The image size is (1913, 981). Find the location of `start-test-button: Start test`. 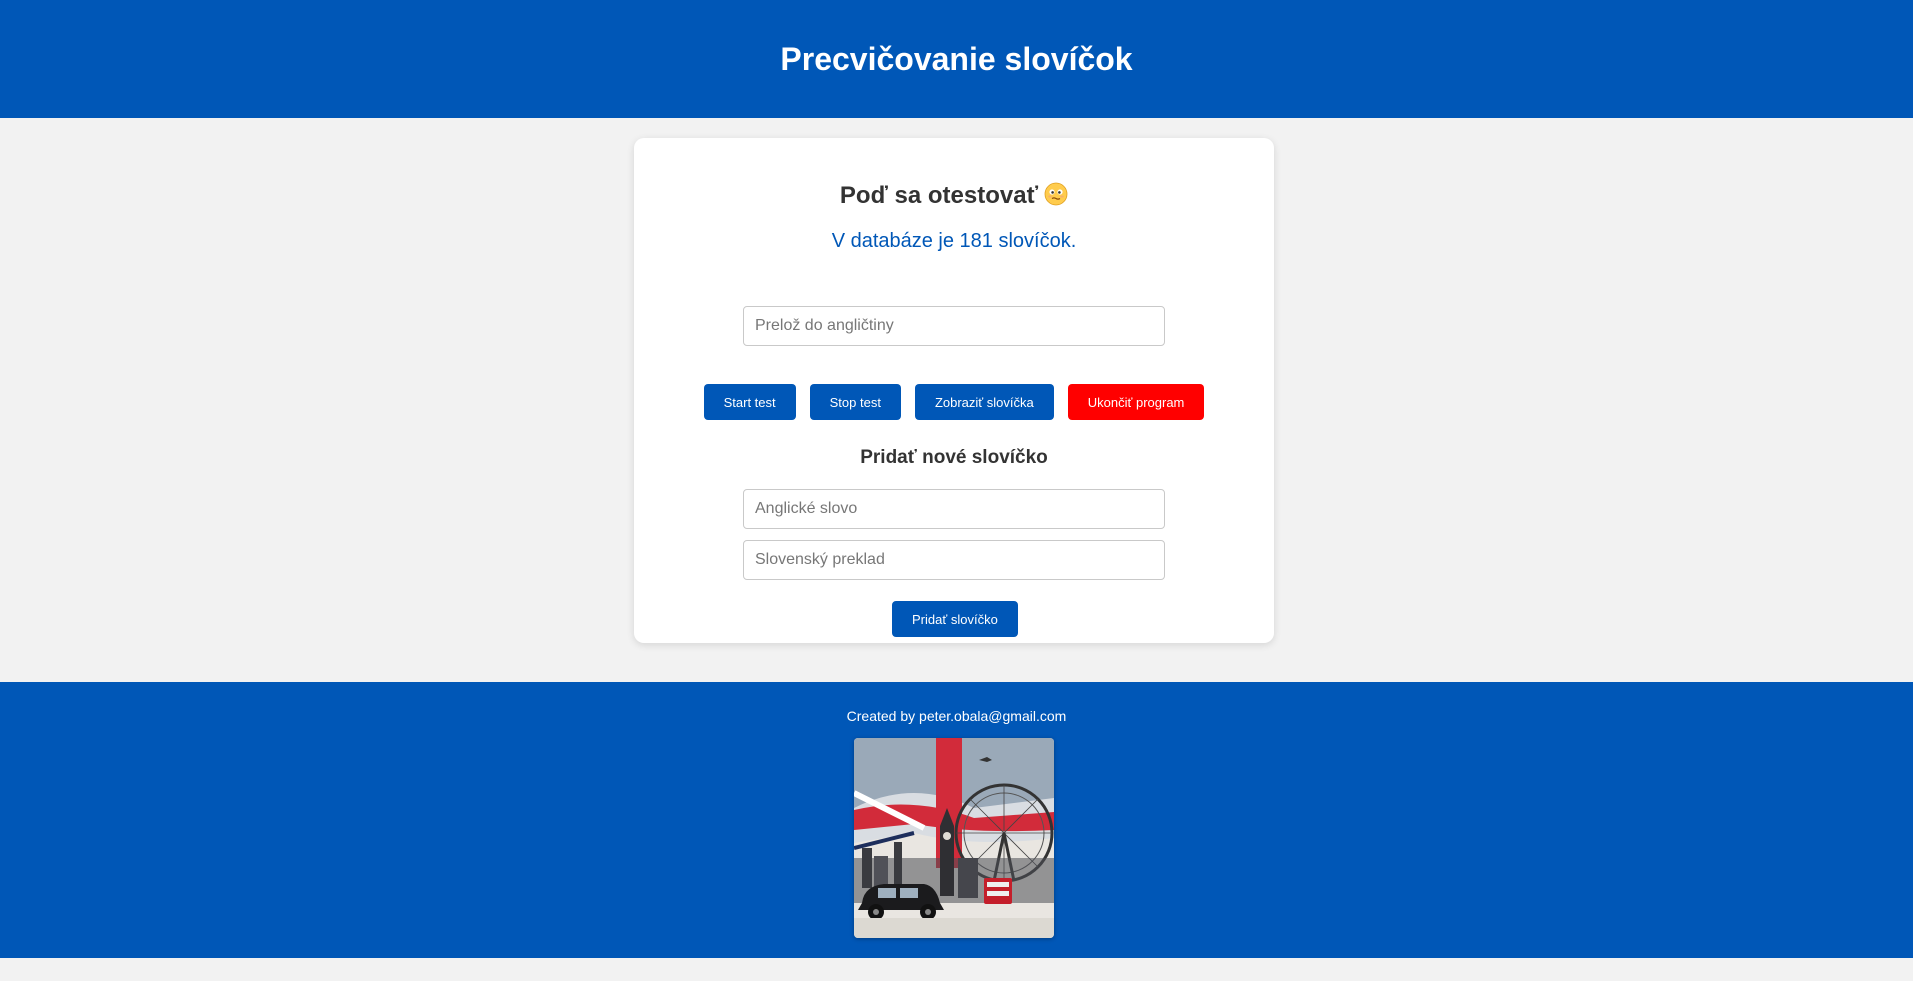

start-test-button: Start test is located at coordinates (749, 402).